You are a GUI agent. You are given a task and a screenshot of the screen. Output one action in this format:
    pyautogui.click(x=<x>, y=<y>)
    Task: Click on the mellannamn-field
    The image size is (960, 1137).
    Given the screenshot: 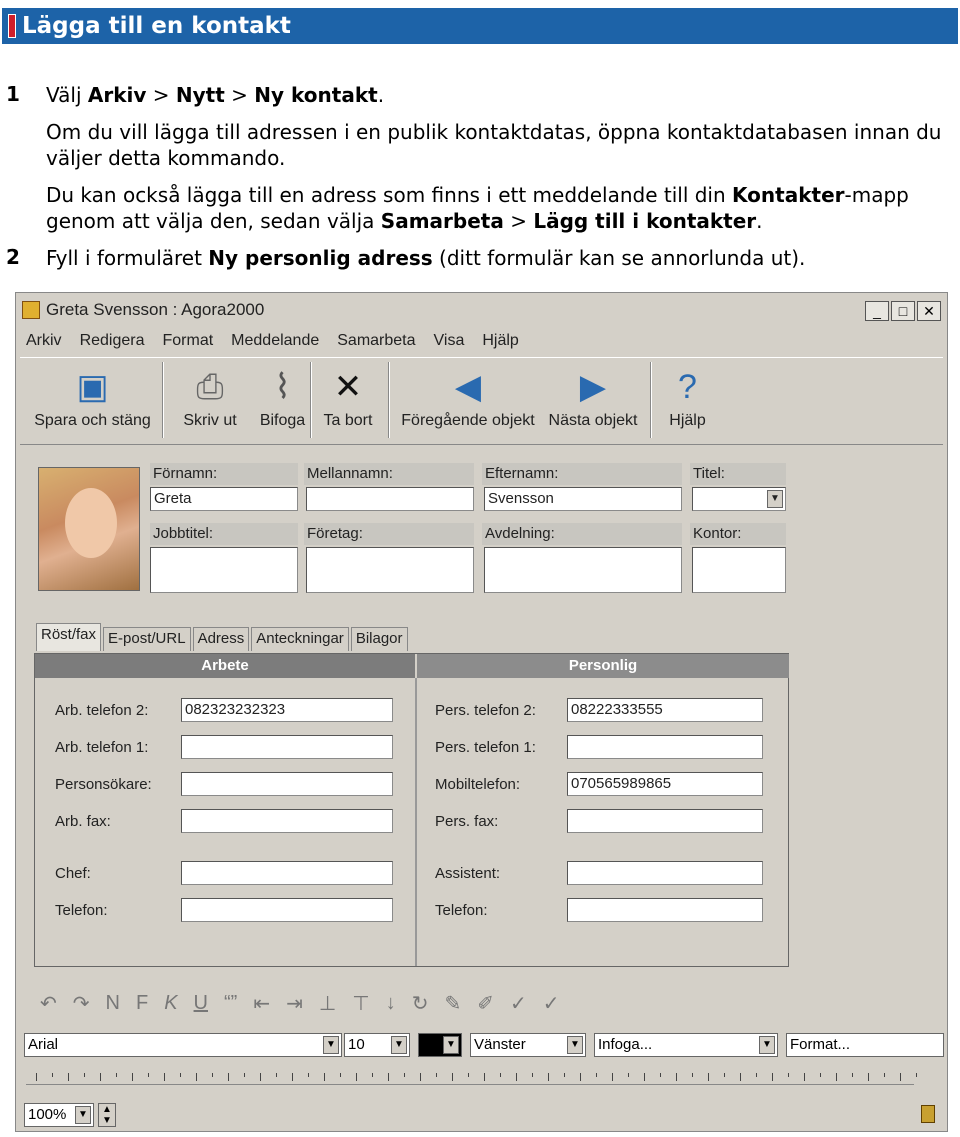 What is the action you would take?
    pyautogui.click(x=390, y=499)
    